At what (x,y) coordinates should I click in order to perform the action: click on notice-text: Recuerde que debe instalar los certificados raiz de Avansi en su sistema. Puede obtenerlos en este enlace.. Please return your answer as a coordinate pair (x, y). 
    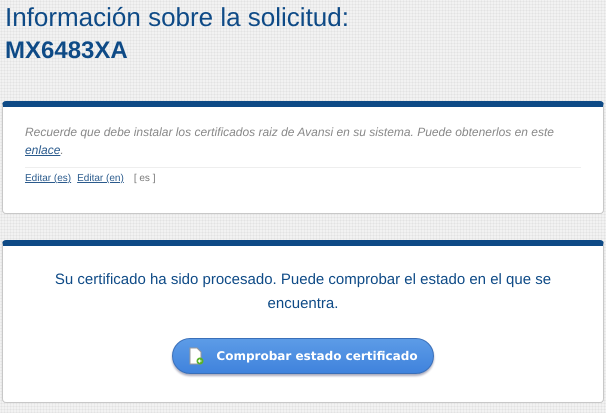
    Looking at the image, I should click on (290, 141).